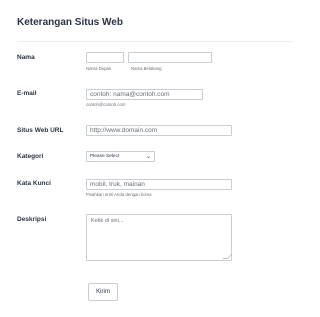 This screenshot has height=317, width=320. What do you see at coordinates (106, 104) in the screenshot?
I see `email-sublabel: contoh@contoh.com` at bounding box center [106, 104].